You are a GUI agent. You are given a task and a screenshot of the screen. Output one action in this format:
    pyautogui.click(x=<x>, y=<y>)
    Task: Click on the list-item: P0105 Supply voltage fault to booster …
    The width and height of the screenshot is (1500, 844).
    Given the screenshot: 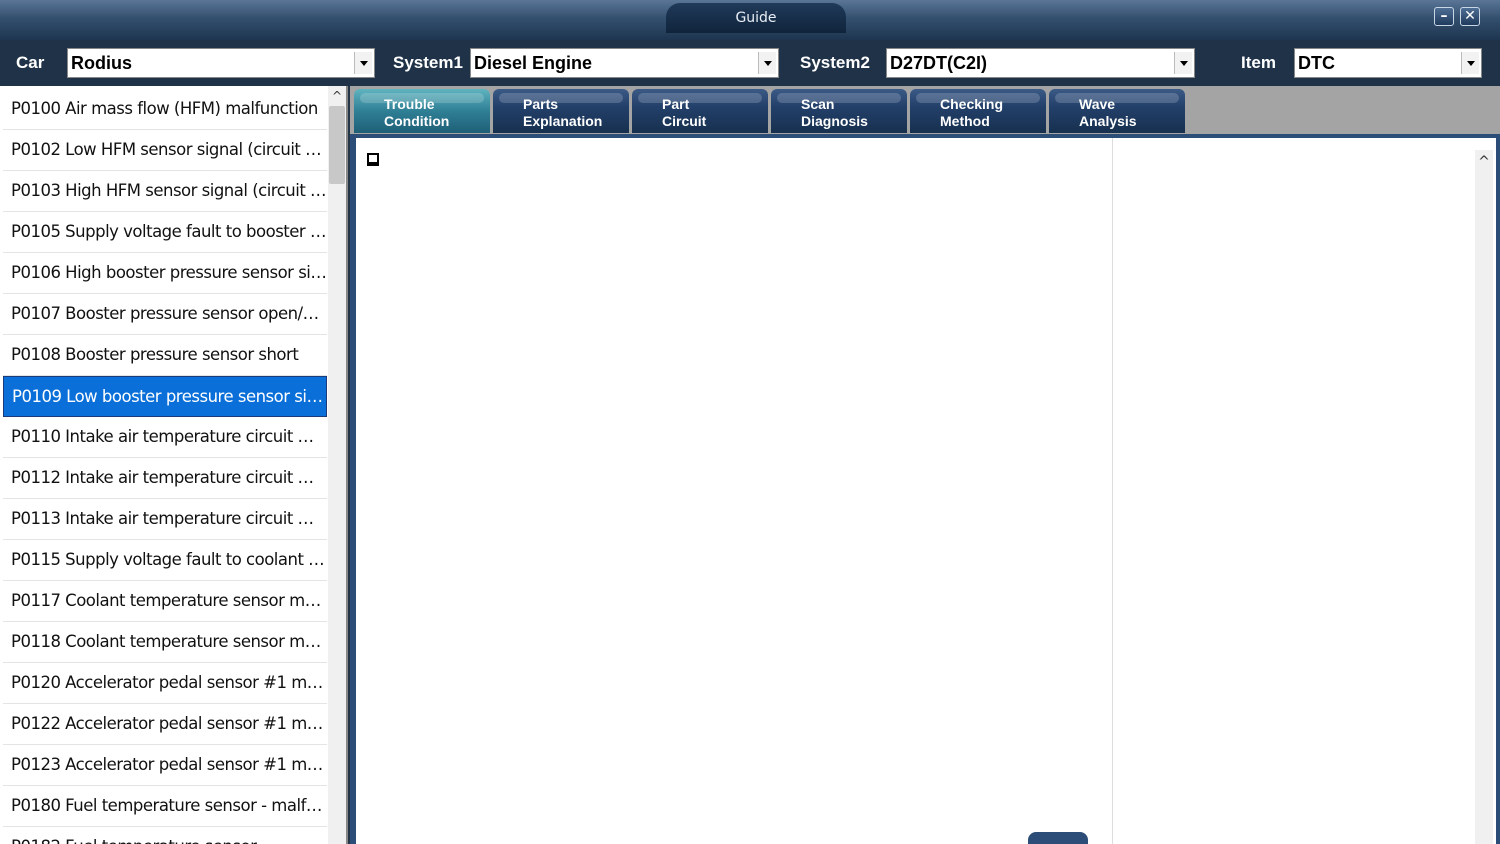 What is the action you would take?
    pyautogui.click(x=165, y=232)
    